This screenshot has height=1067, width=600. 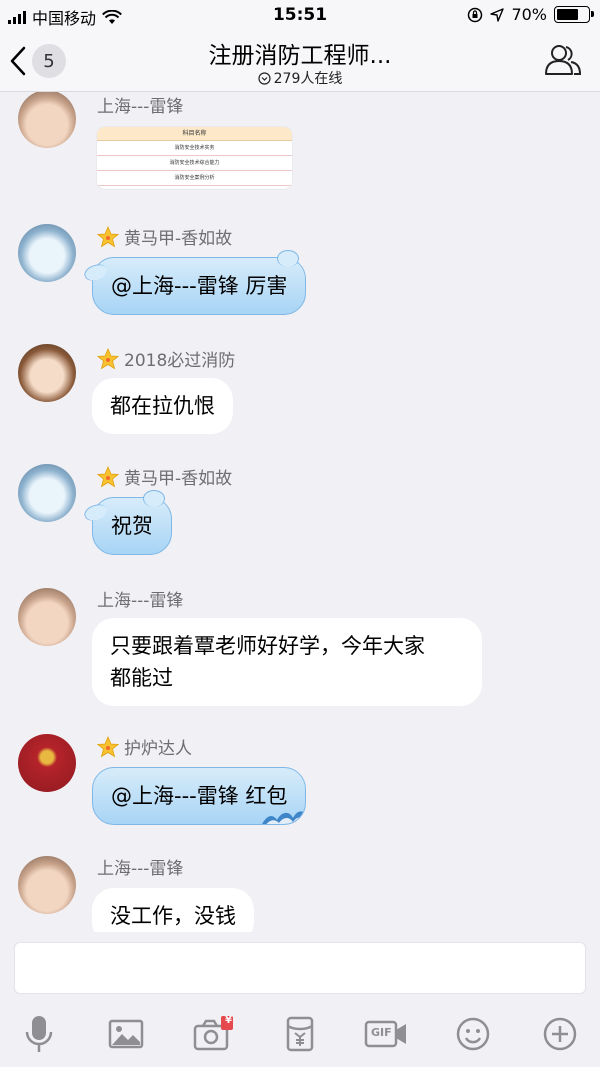 What do you see at coordinates (308, 79) in the screenshot?
I see `online-count-label: 279人在线` at bounding box center [308, 79].